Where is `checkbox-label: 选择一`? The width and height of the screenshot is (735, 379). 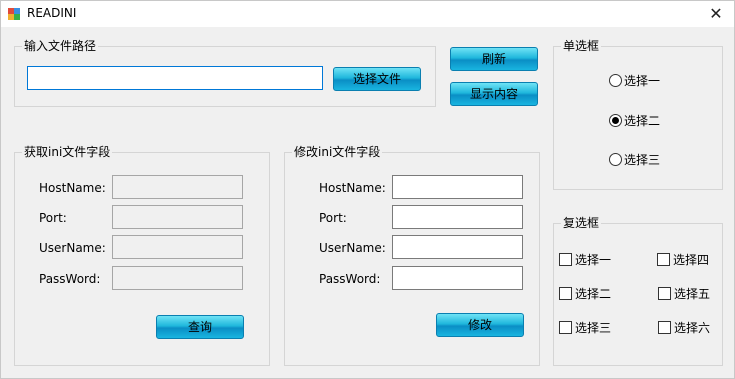 checkbox-label: 选择一 is located at coordinates (593, 260).